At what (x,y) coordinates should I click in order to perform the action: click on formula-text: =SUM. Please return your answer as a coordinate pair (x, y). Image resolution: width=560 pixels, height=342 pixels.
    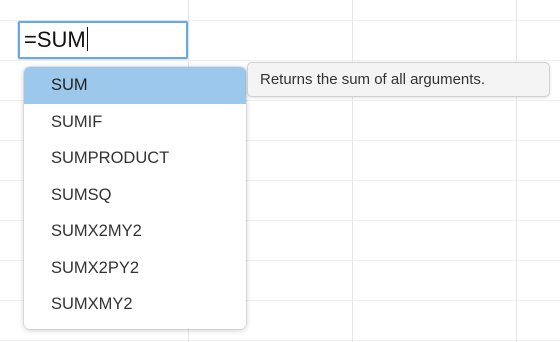
    Looking at the image, I should click on (55, 39).